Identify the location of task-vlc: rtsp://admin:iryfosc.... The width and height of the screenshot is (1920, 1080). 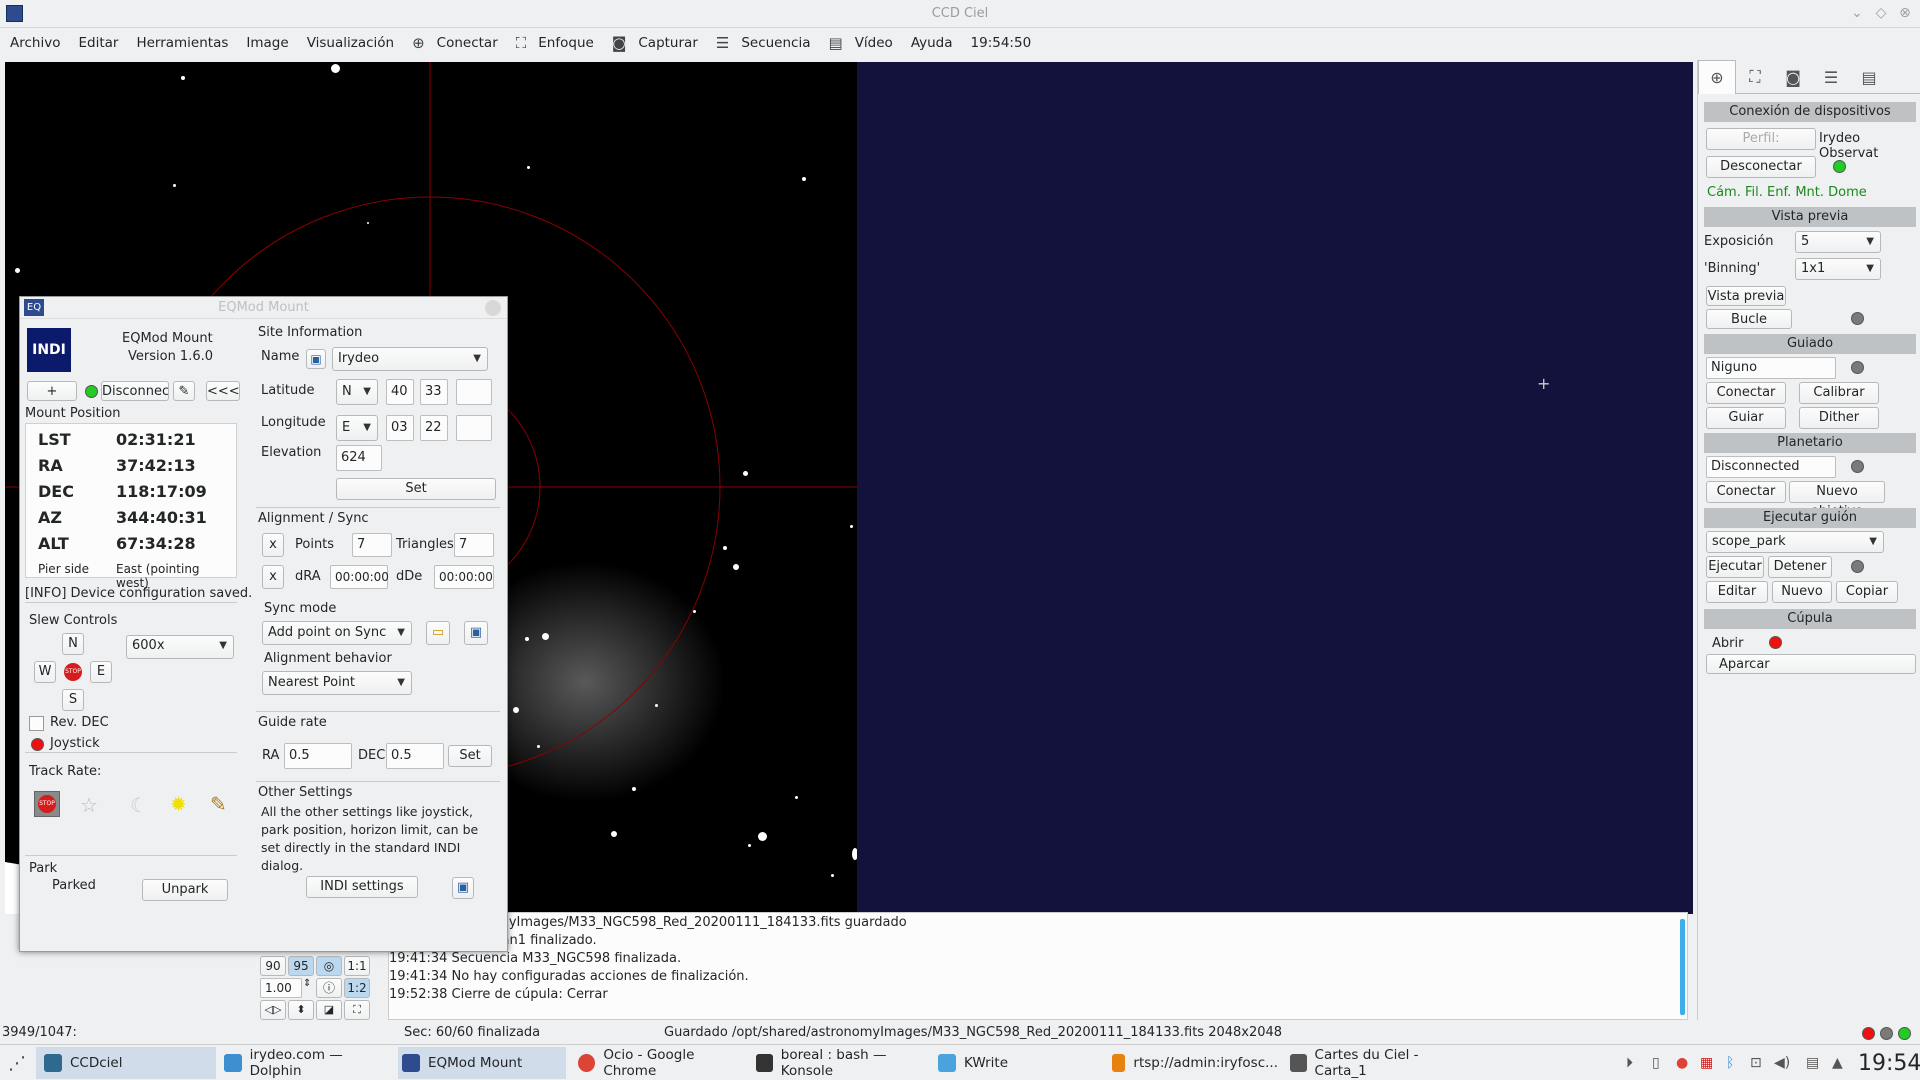
(1193, 1063).